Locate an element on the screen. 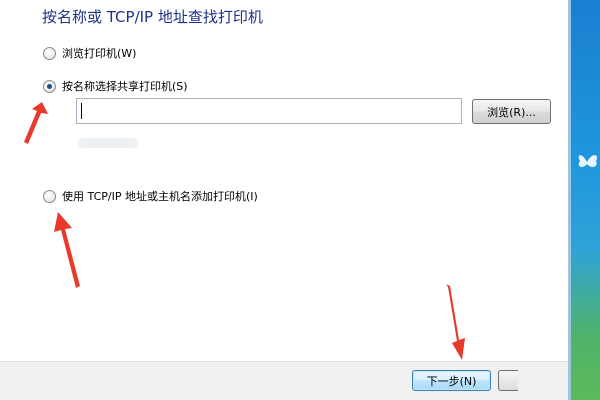  radio-checked-icon is located at coordinates (49, 86).